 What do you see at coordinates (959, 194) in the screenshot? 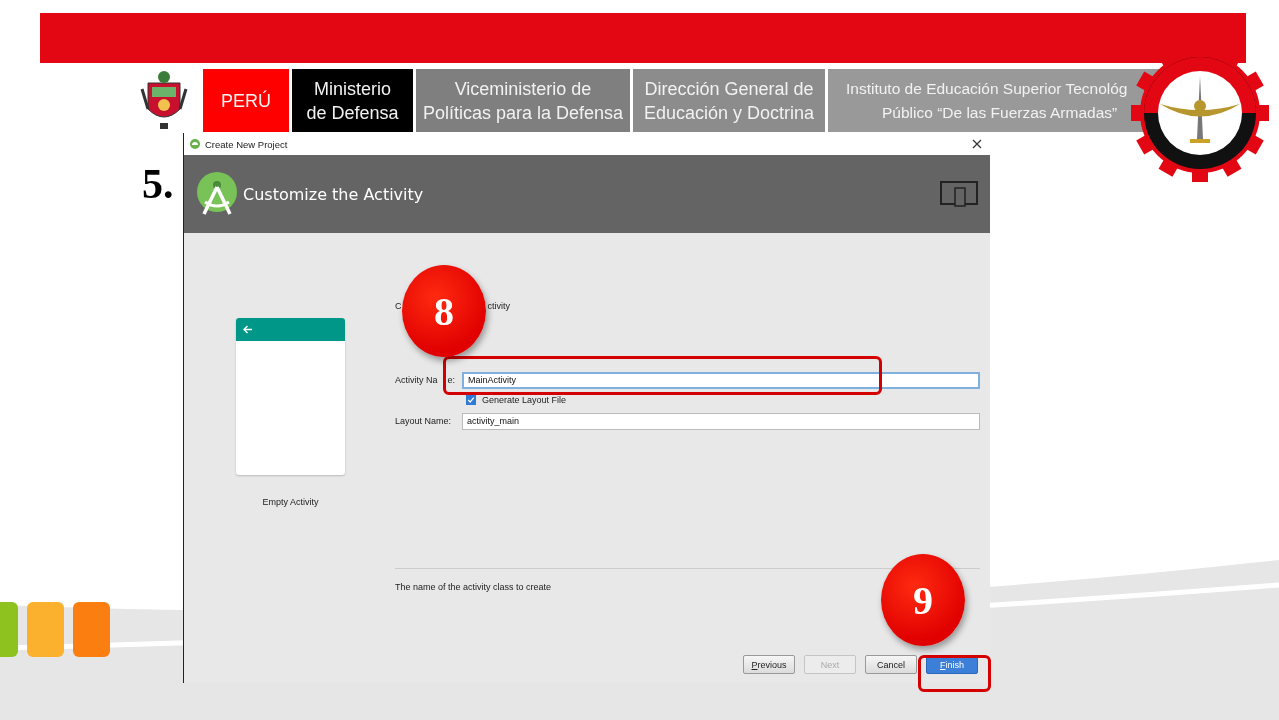
I see `devices-icon` at bounding box center [959, 194].